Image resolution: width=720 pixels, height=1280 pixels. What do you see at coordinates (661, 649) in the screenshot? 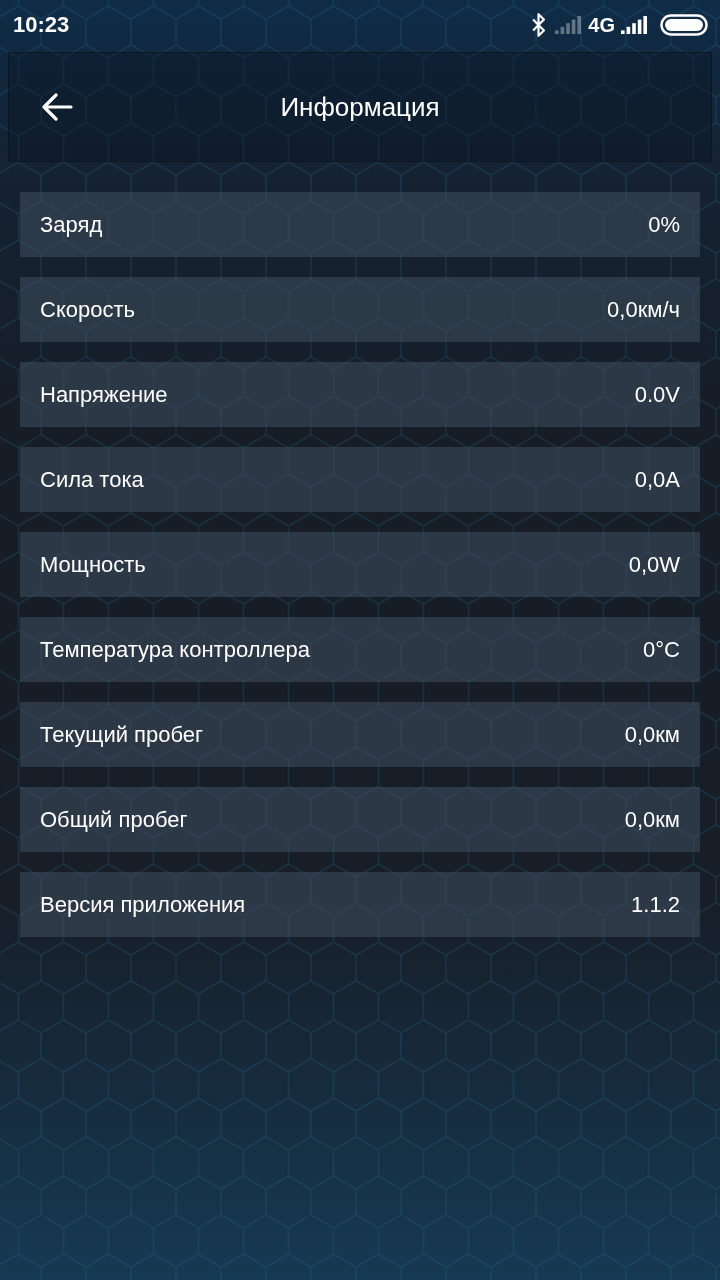
I see `info-value: 0°C` at bounding box center [661, 649].